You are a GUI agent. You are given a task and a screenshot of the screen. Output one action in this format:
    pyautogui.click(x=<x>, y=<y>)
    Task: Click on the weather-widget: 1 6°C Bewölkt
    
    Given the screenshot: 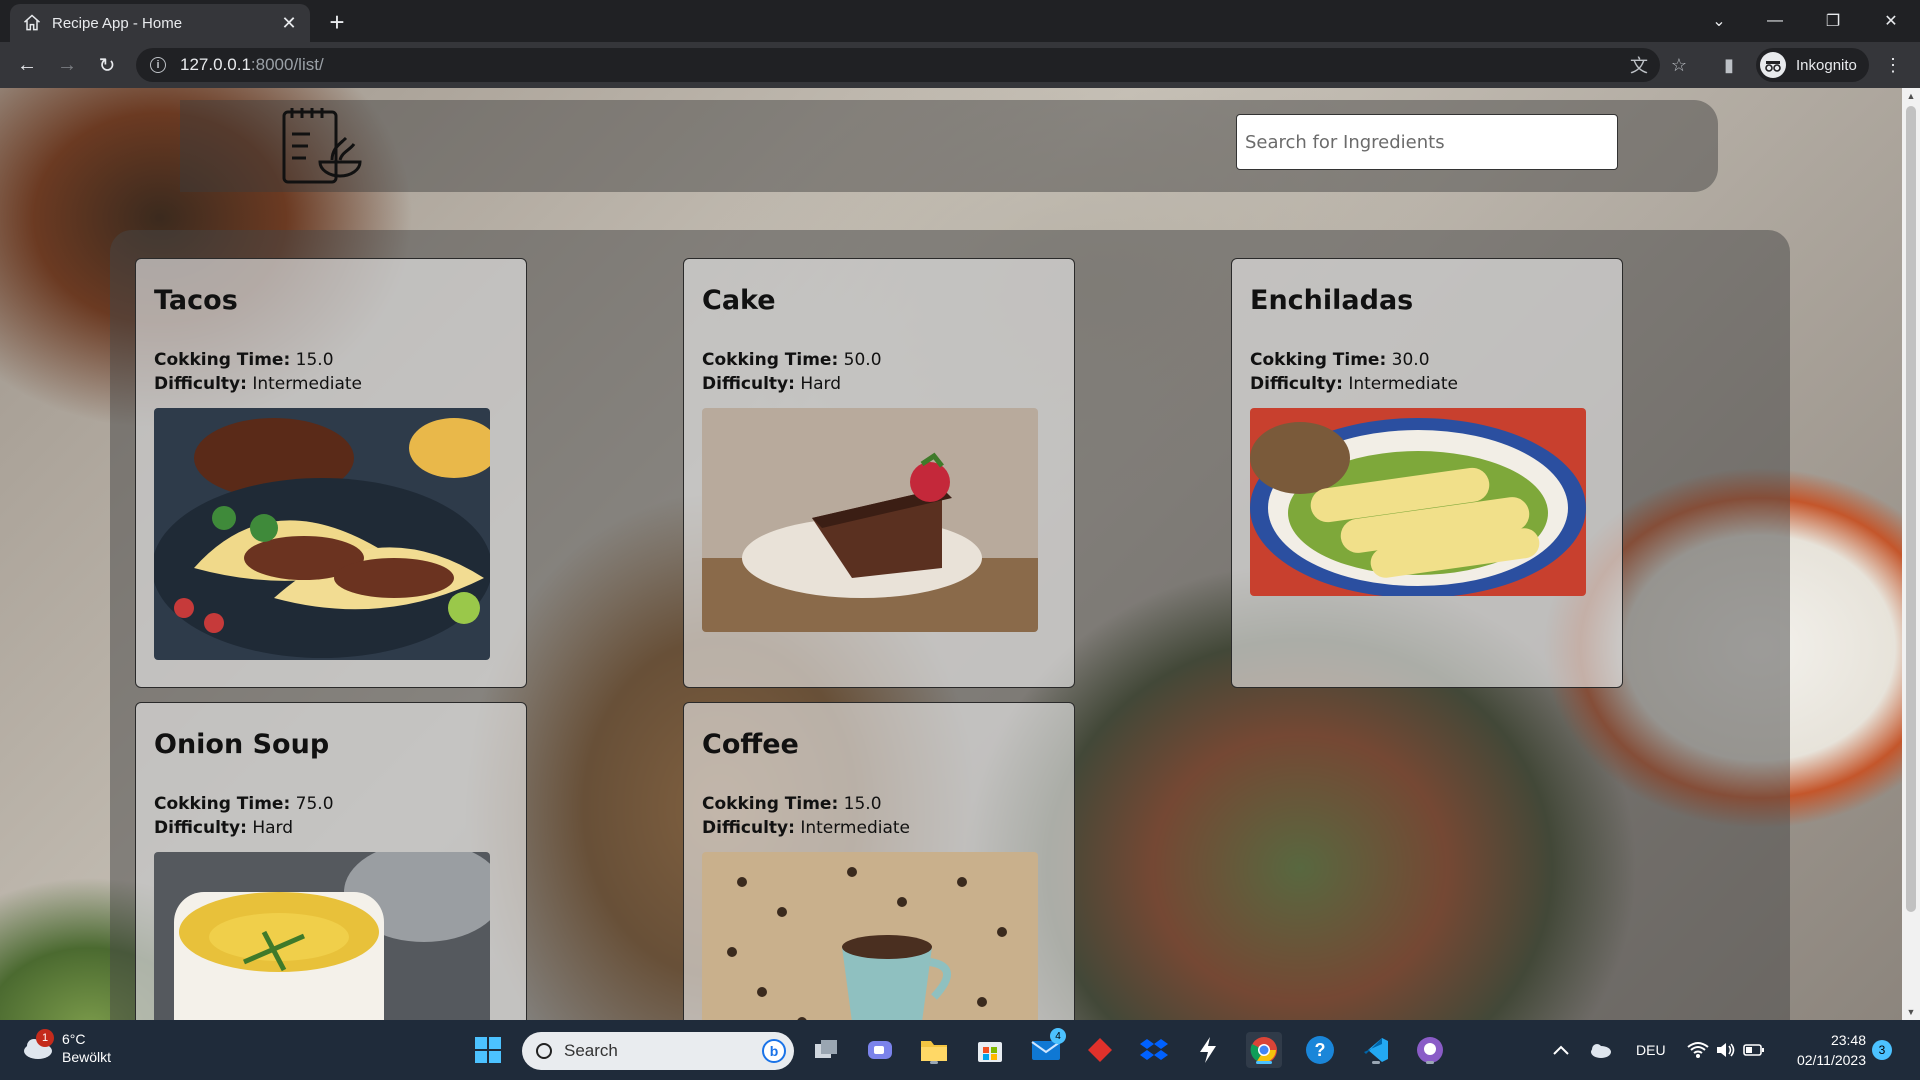 What is the action you would take?
    pyautogui.click(x=67, y=1047)
    